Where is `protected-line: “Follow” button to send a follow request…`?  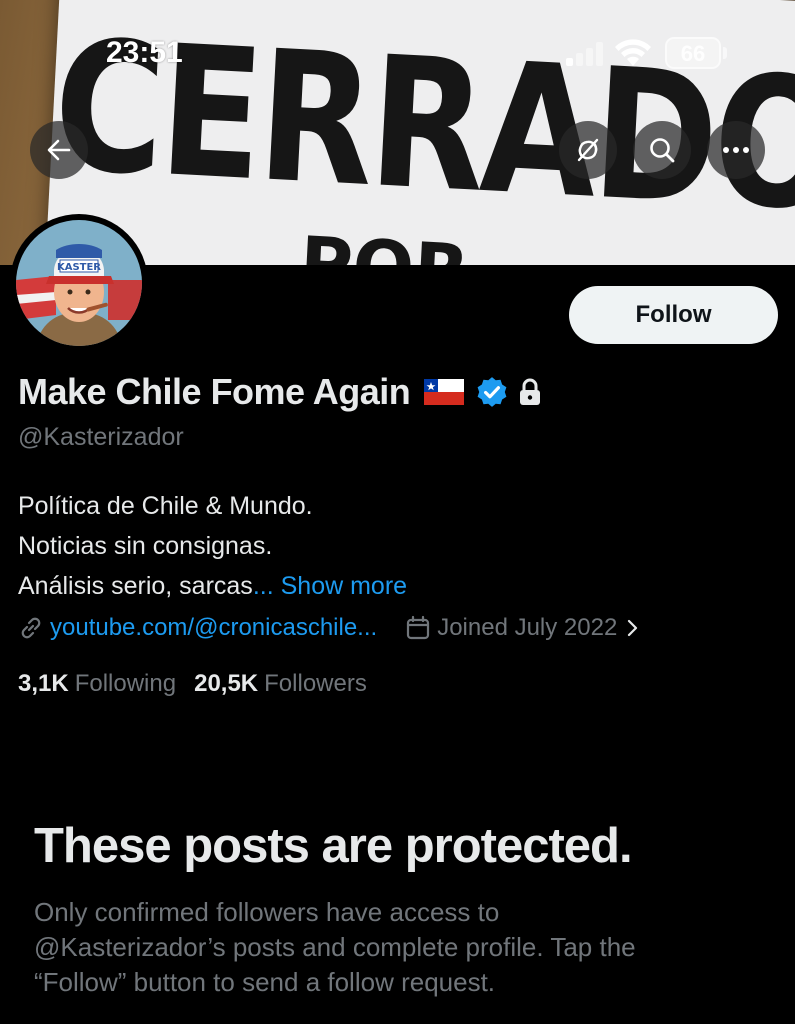
protected-line: “Follow” button to send a follow request… is located at coordinates (265, 982).